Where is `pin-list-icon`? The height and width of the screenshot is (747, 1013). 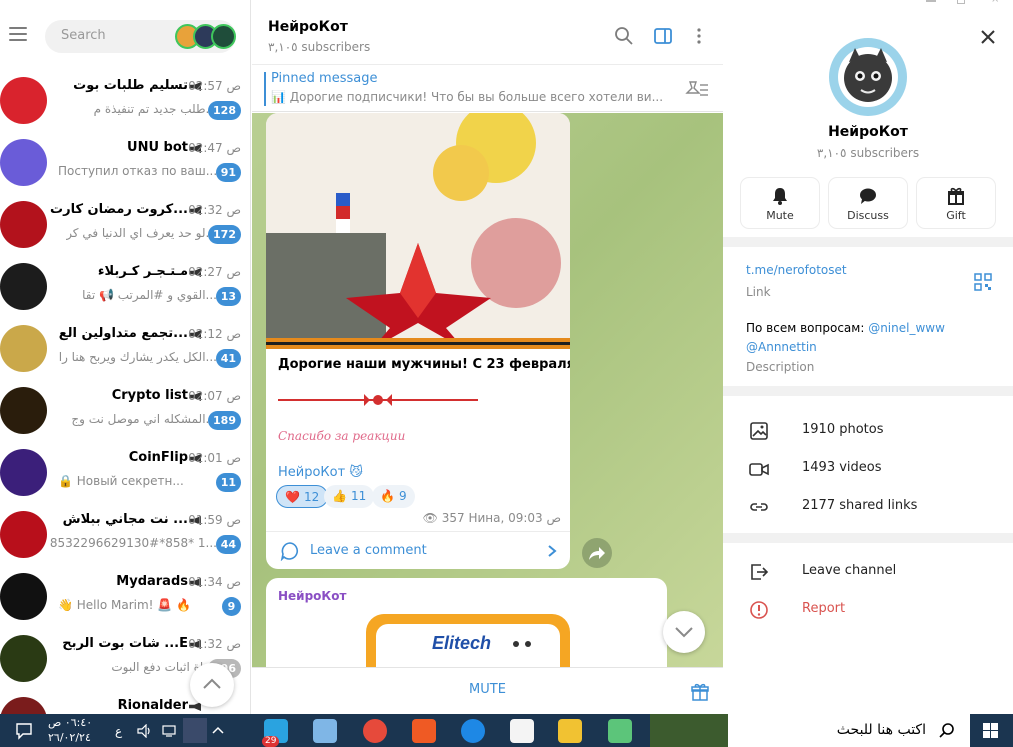 pin-list-icon is located at coordinates (696, 89).